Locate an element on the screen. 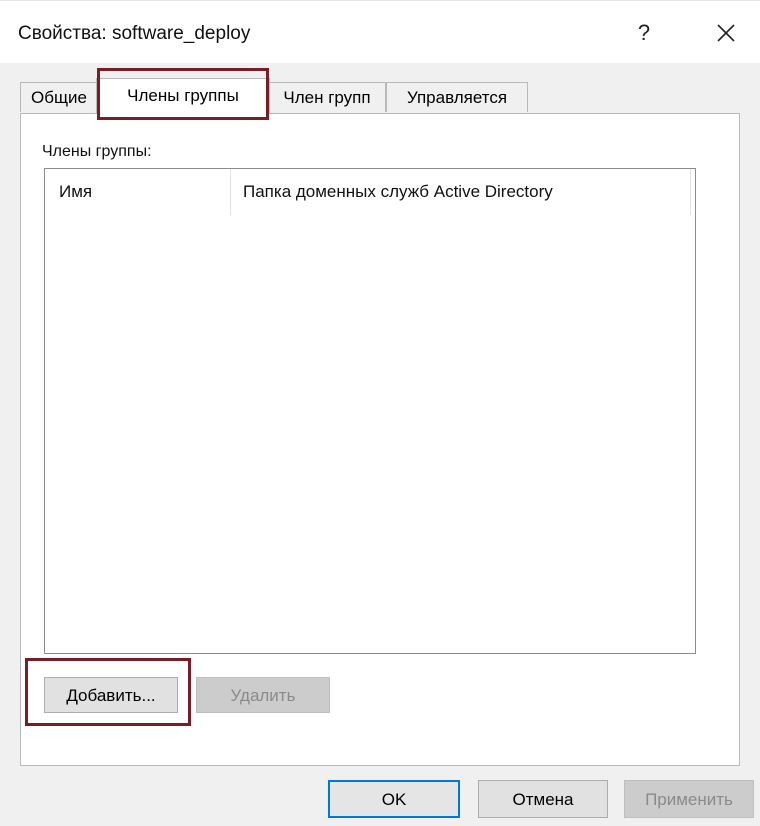 Image resolution: width=760 pixels, height=826 pixels. remove-button: Удалить is located at coordinates (263, 695).